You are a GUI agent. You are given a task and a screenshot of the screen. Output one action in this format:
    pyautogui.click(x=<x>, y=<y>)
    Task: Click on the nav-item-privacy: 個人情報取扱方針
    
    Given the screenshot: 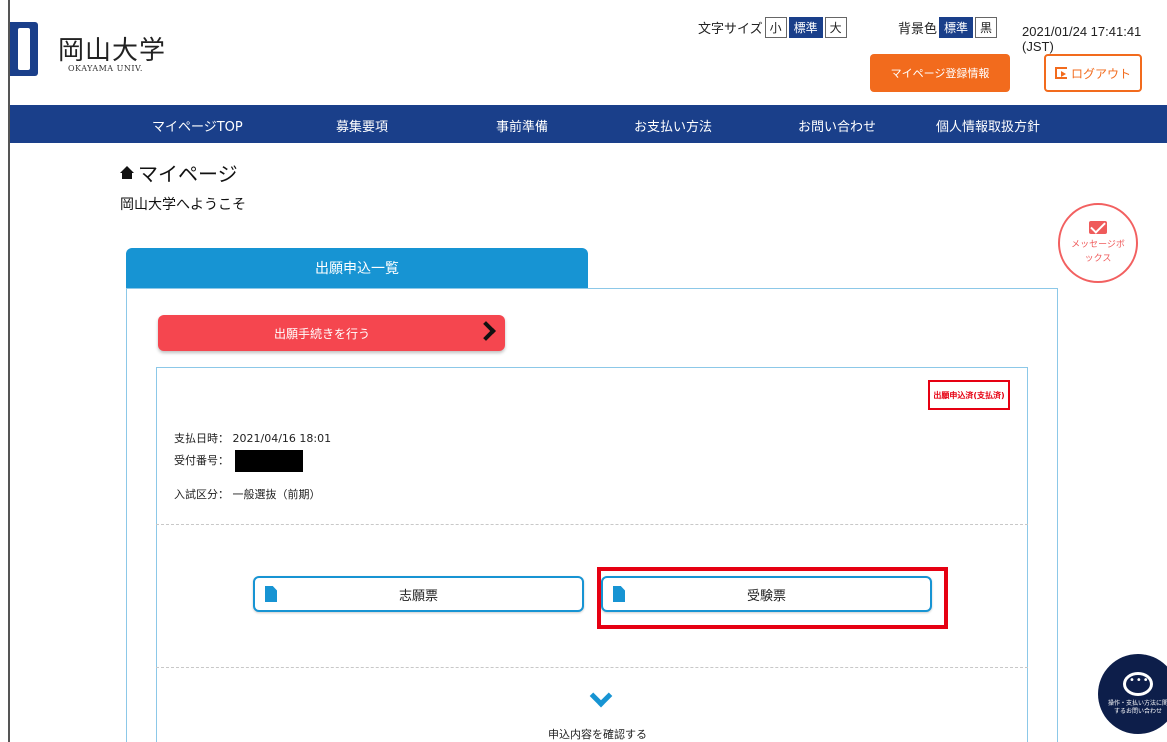 What is the action you would take?
    pyautogui.click(x=988, y=125)
    